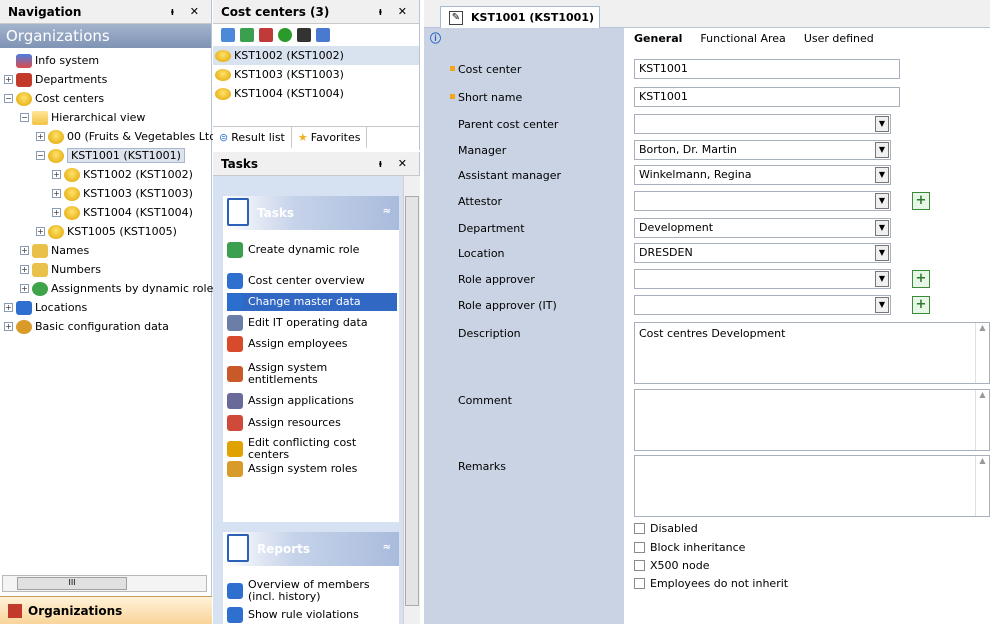 Image resolution: width=990 pixels, height=624 pixels. Describe the element at coordinates (228, 35) in the screenshot. I see `view-icon` at that location.